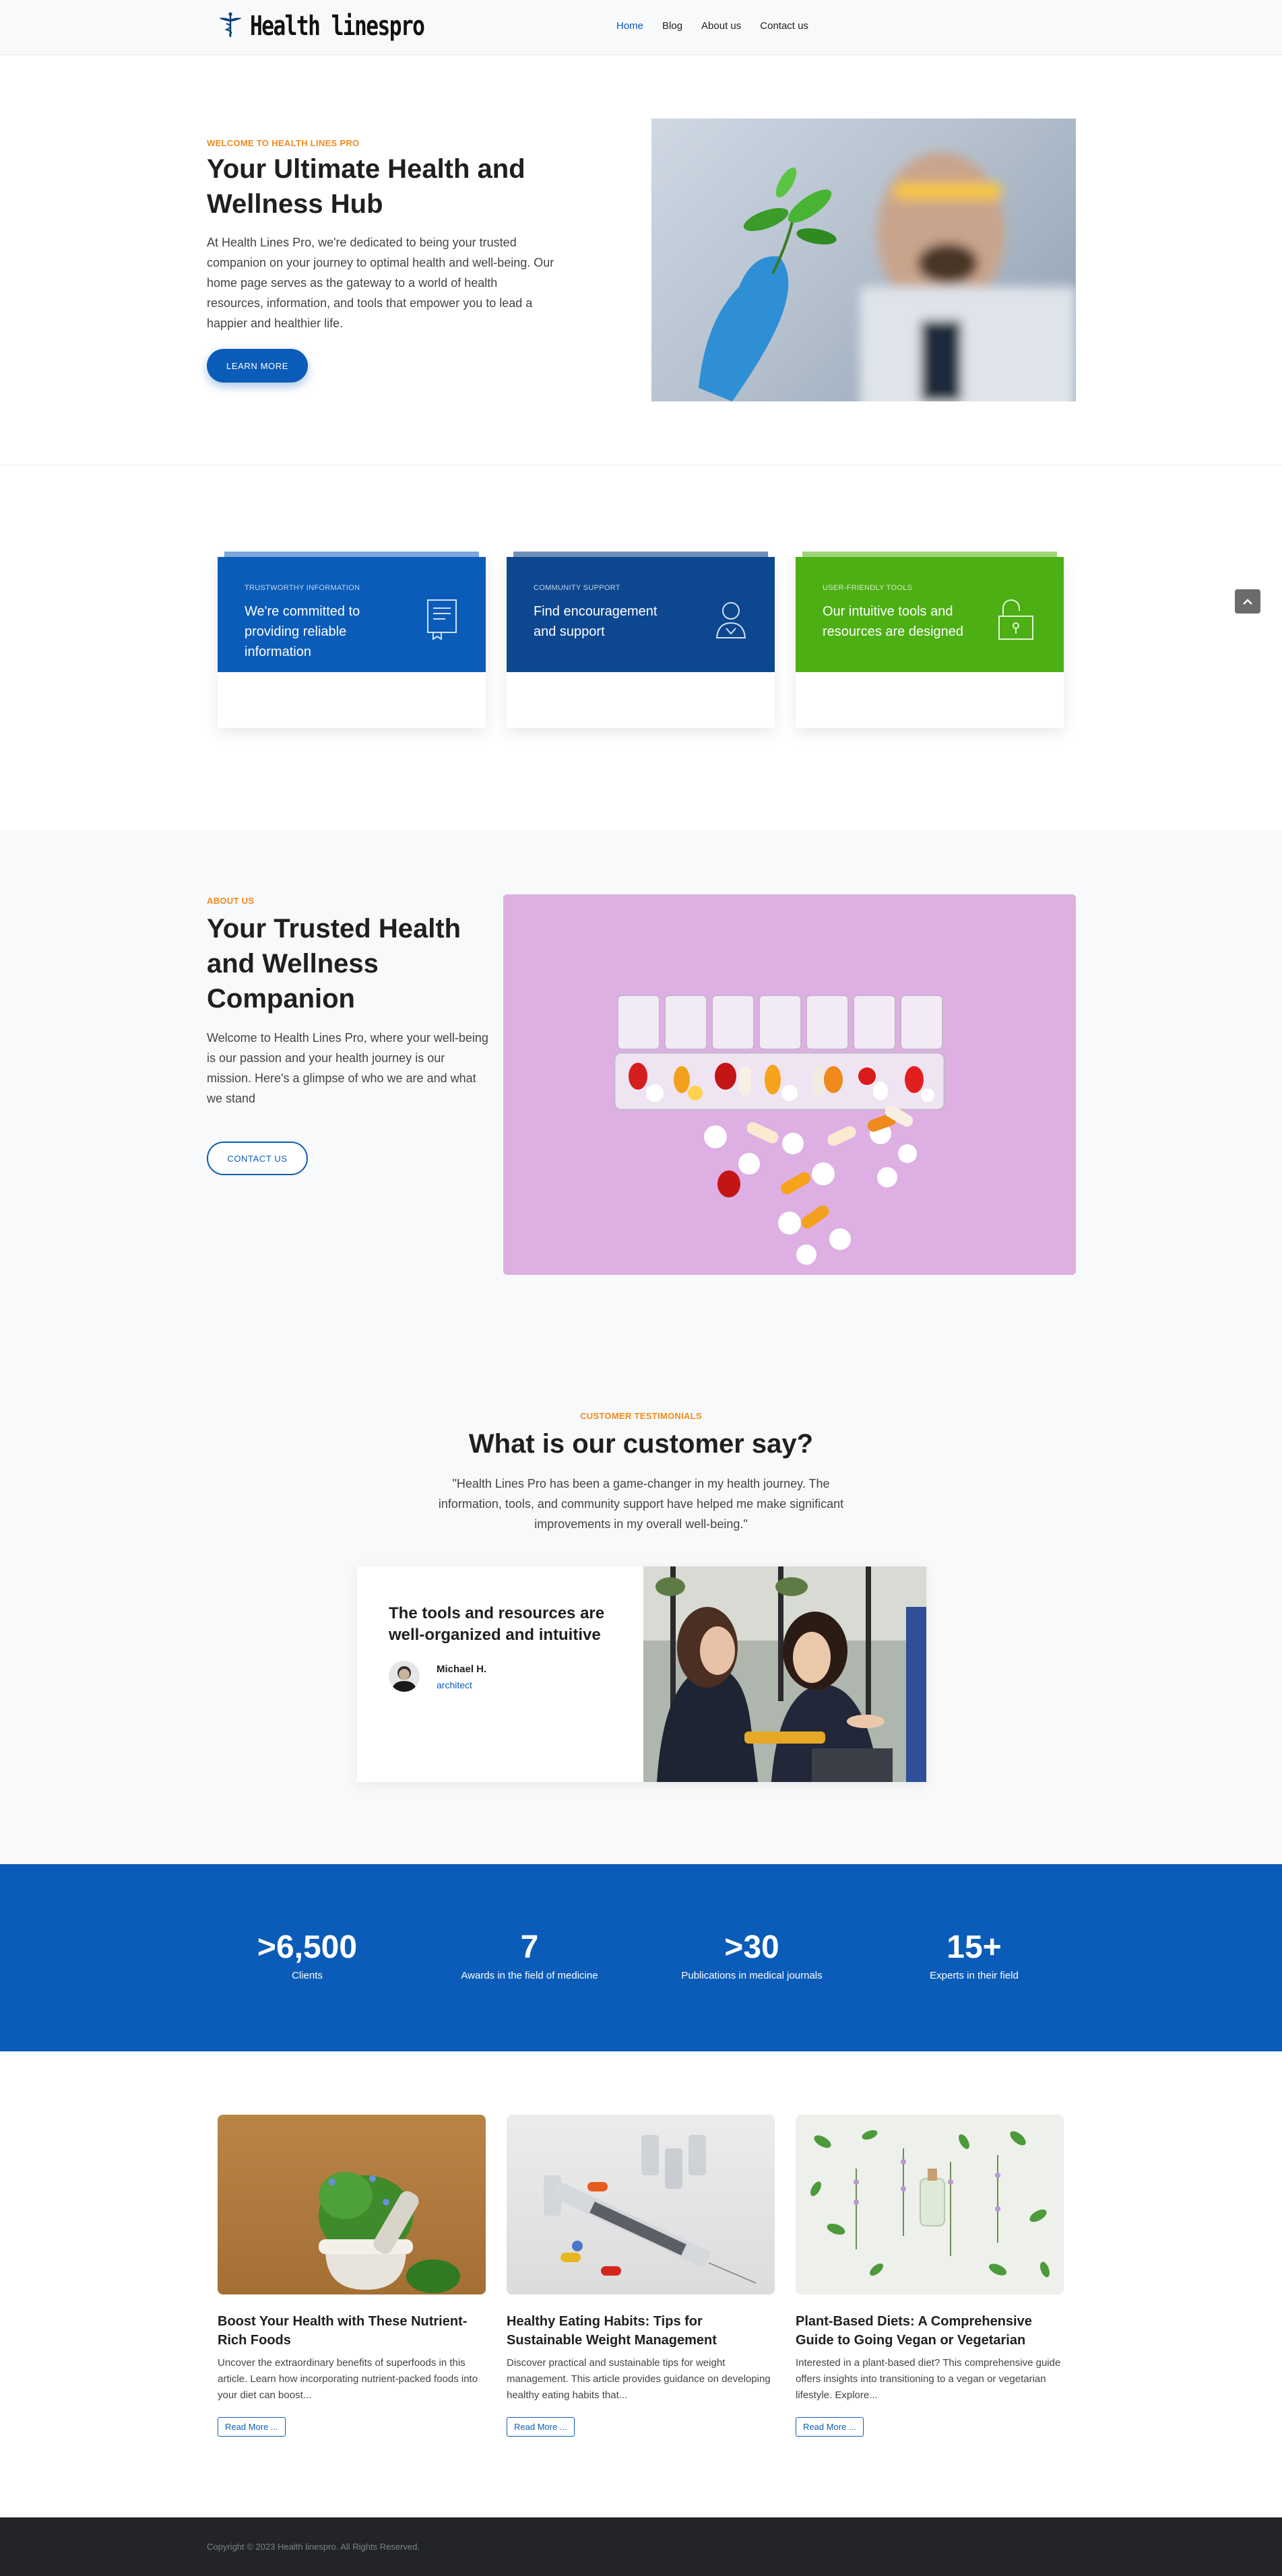 The height and width of the screenshot is (2576, 1282). I want to click on hero-eyebrow: WELCOME TO HEALTH LINES PRO, so click(283, 143).